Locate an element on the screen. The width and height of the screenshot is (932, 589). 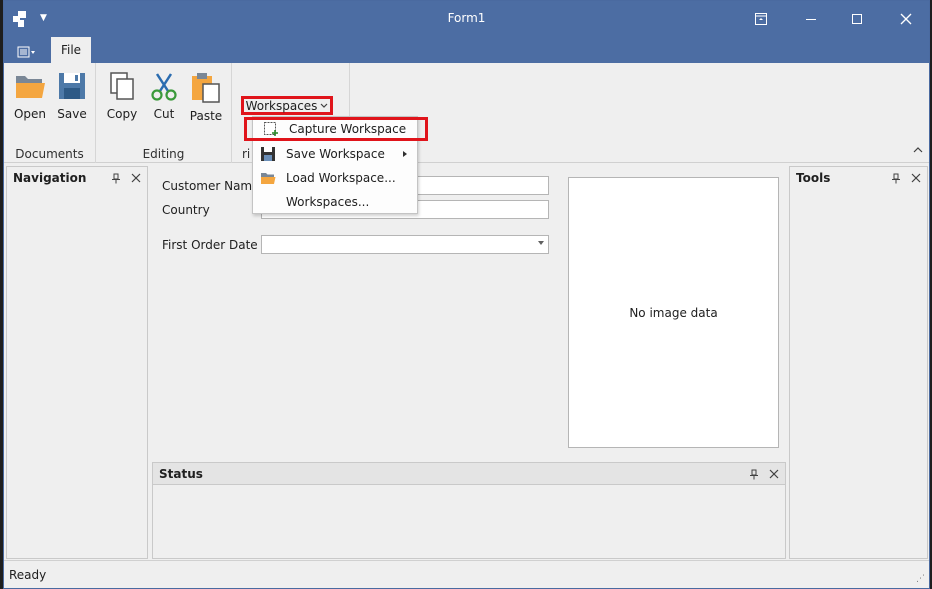
status-bar: Ready ⋰ is located at coordinates (466, 574).